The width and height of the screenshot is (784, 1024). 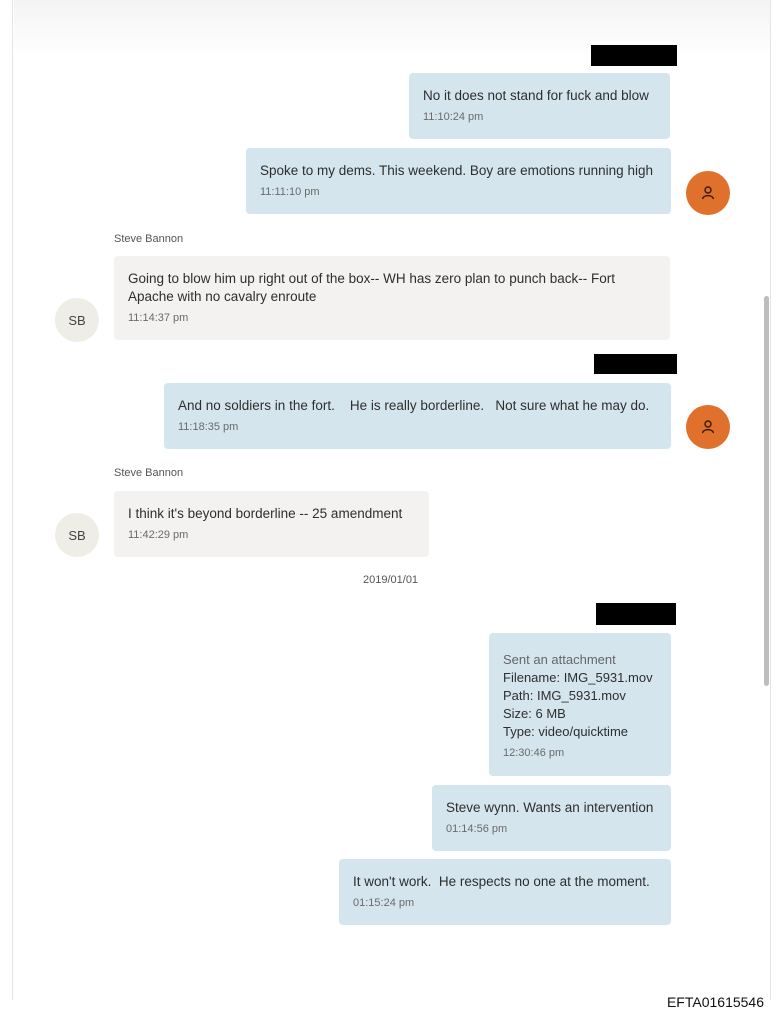 I want to click on attachment-size: Size: 6 MB, so click(x=534, y=713).